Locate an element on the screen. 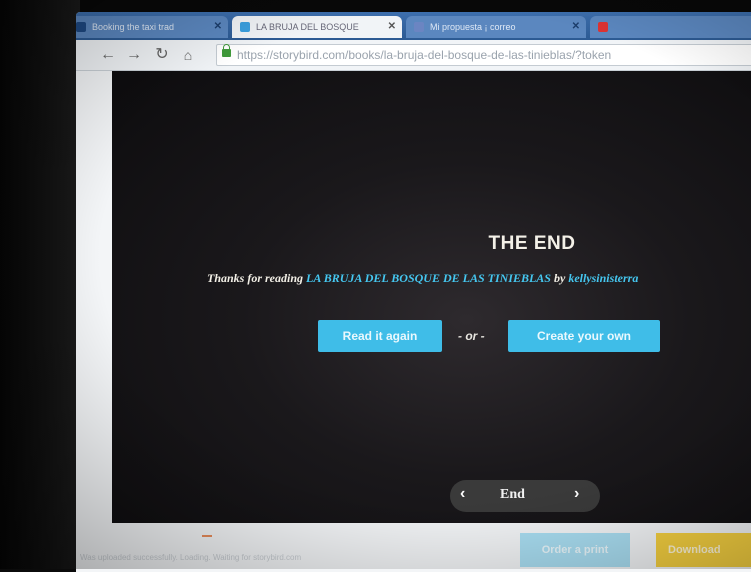 The height and width of the screenshot is (572, 751). youtube-favicon-icon is located at coordinates (603, 27).